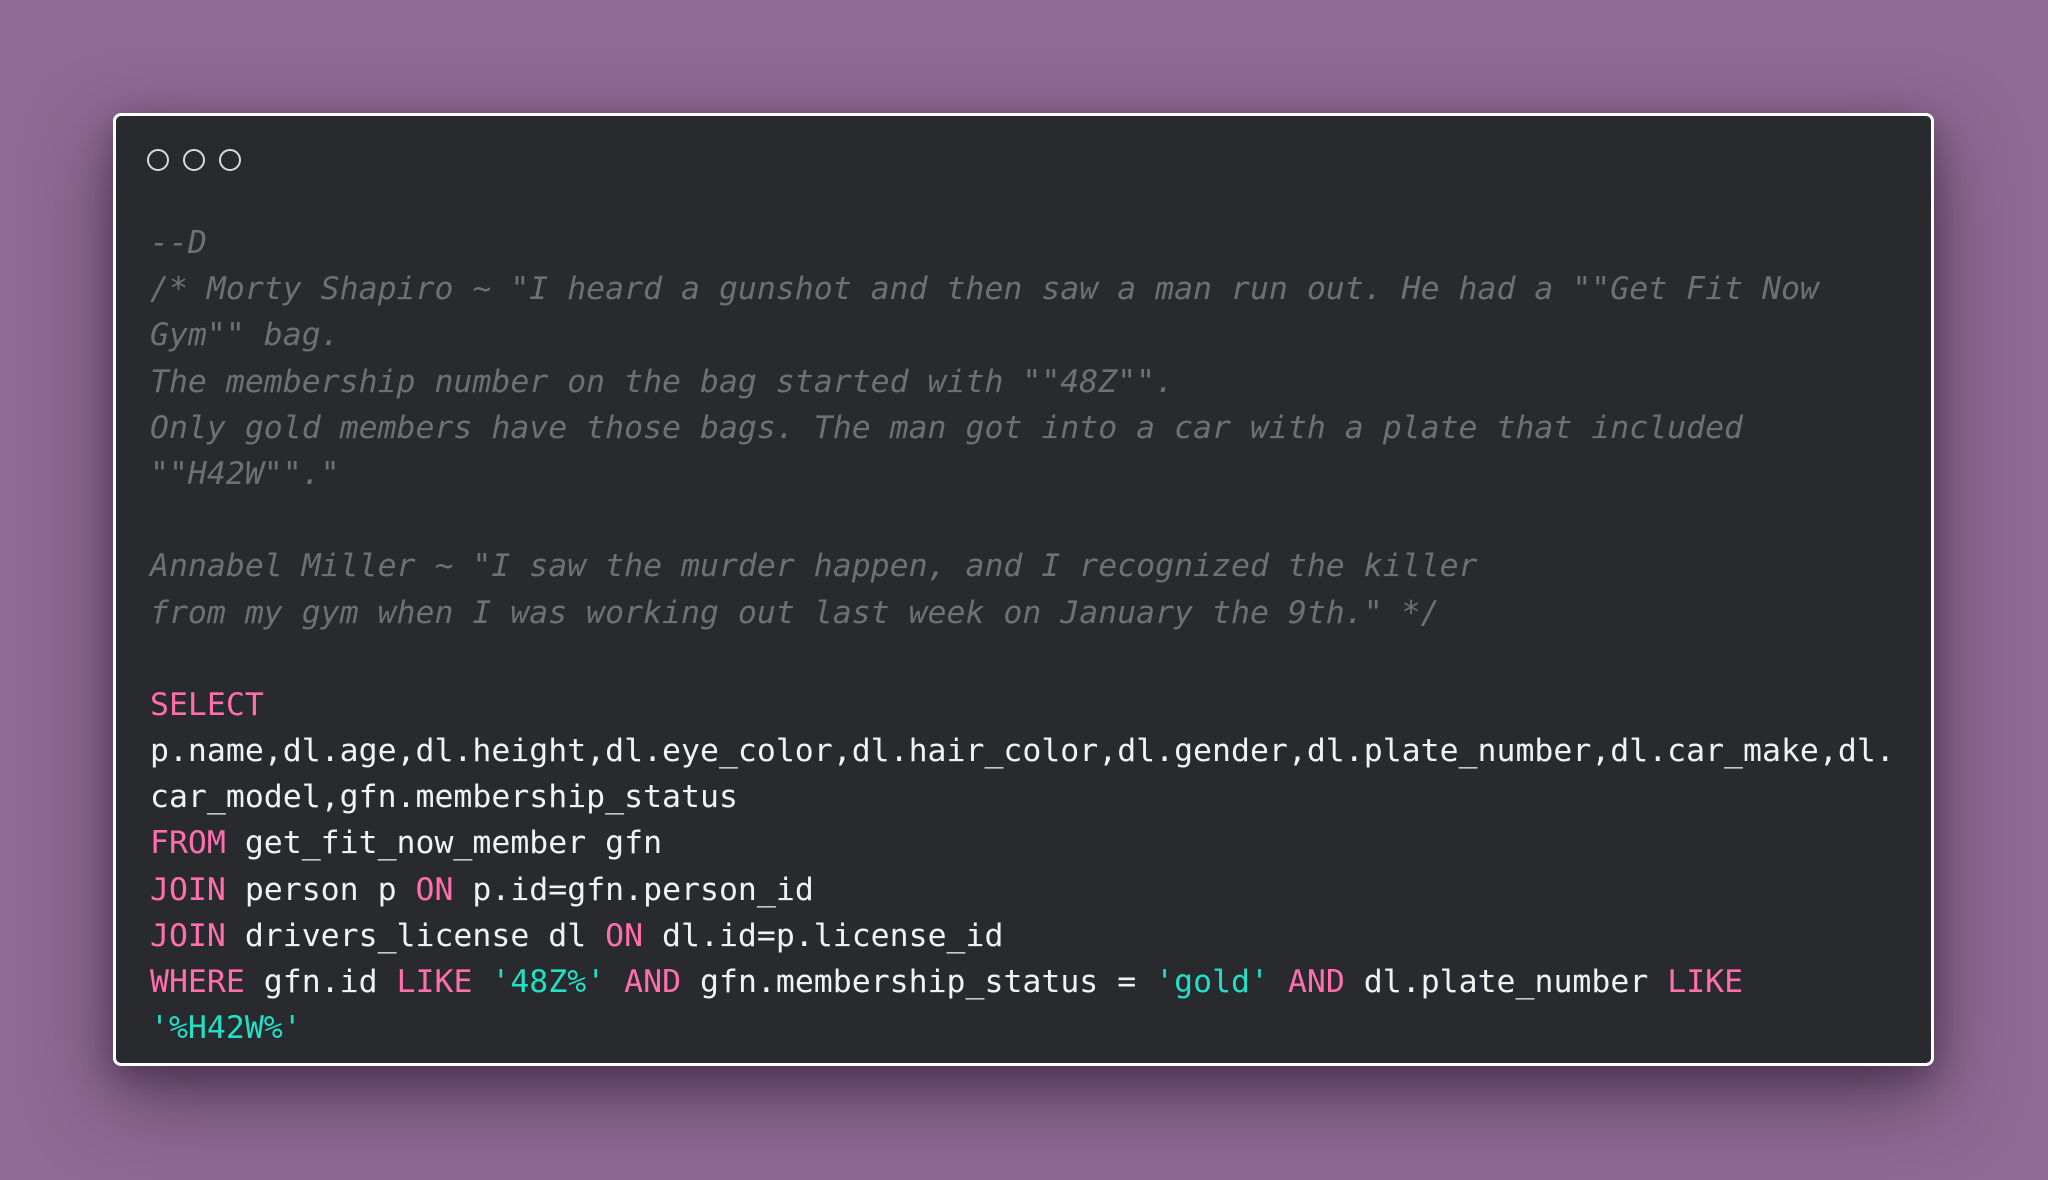  Describe the element at coordinates (245, 473) in the screenshot. I see `comment-token: ""H42W""."` at that location.